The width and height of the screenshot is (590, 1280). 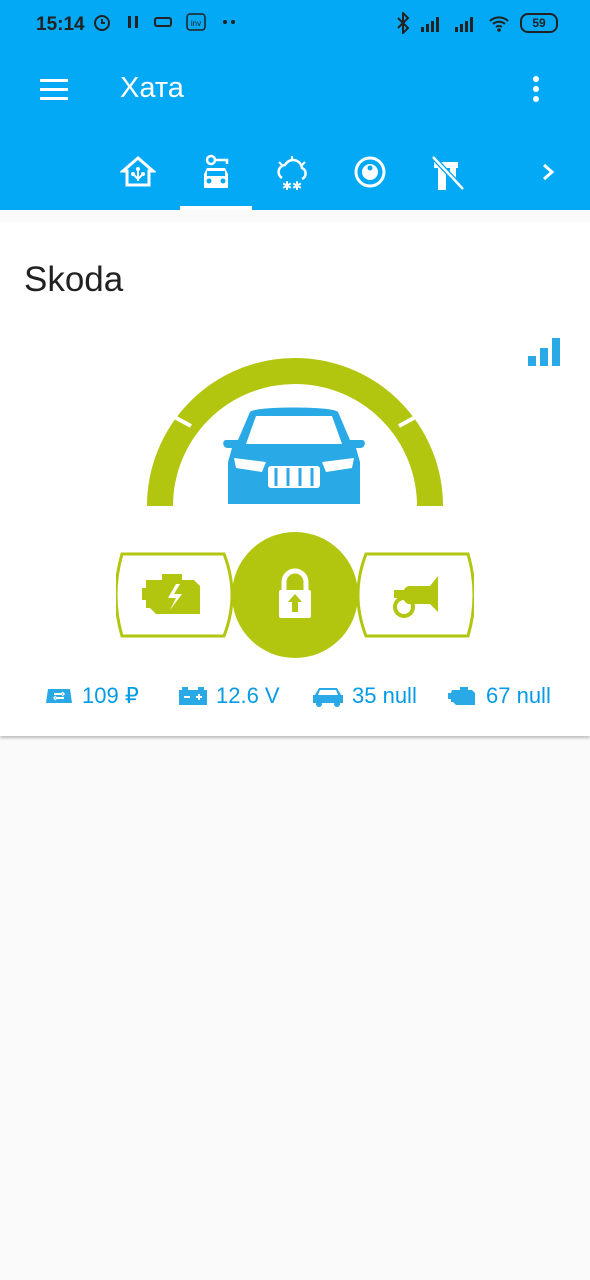 I want to click on car-icon, so click(x=294, y=455).